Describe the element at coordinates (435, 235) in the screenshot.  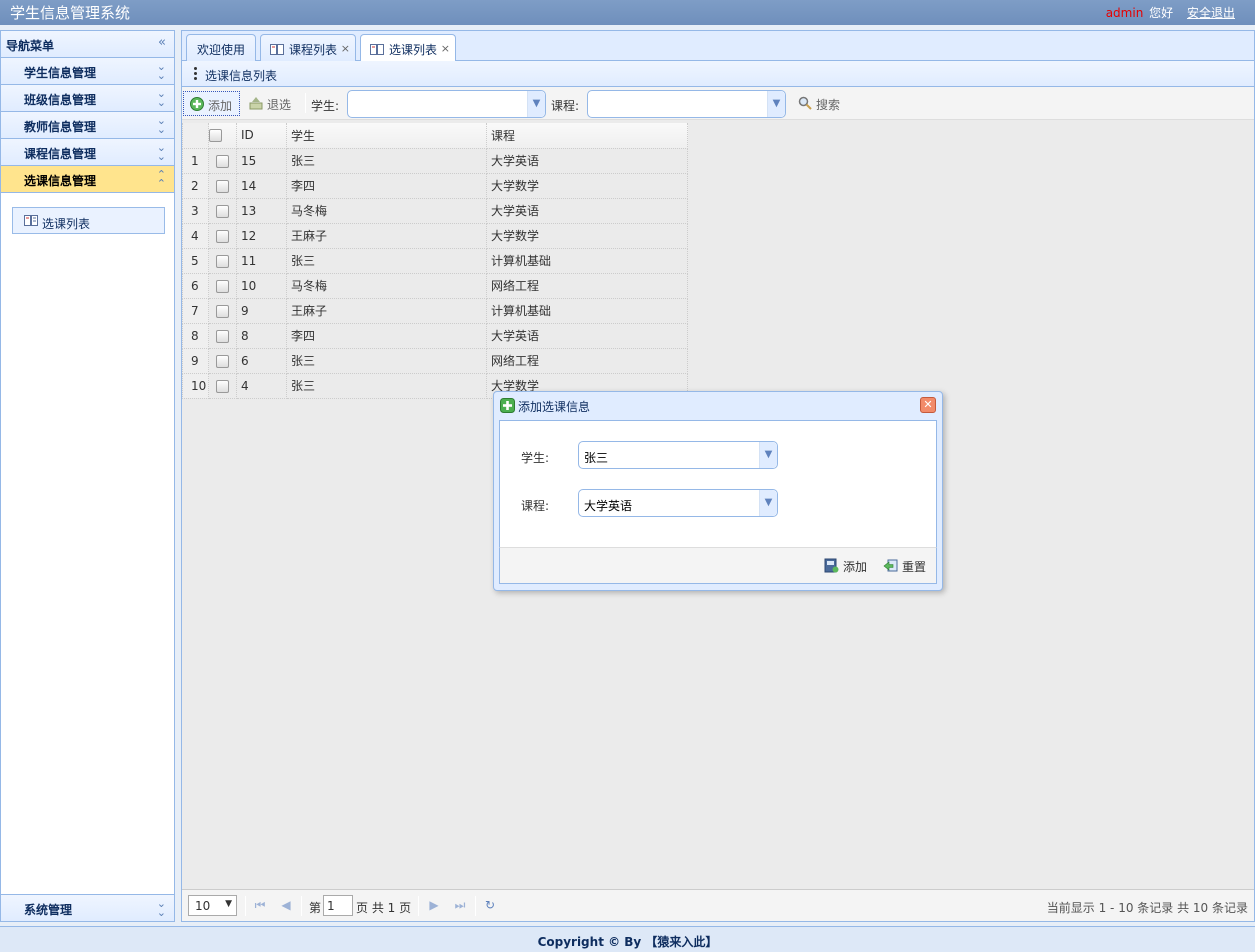
I see `table-row: 4 12 王麻子 大学数学` at that location.